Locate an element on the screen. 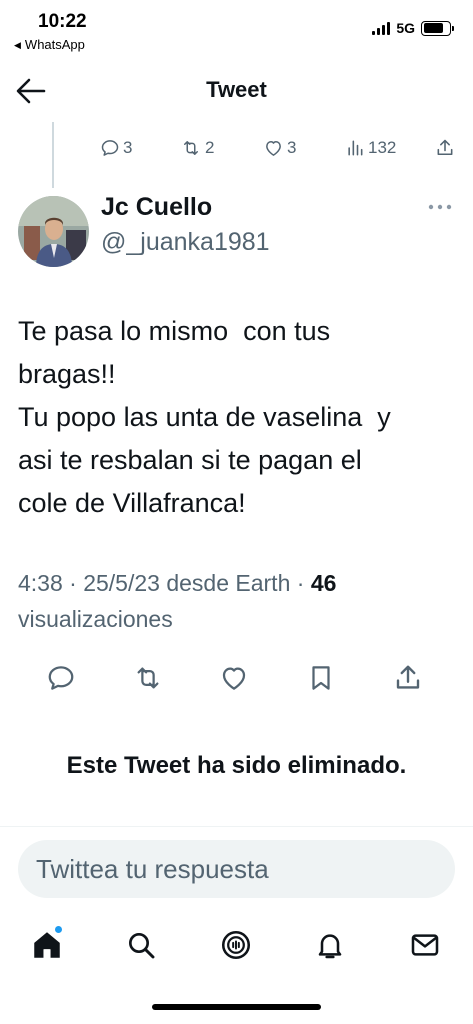 This screenshot has width=473, height=1024. more-options-button is located at coordinates (440, 207).